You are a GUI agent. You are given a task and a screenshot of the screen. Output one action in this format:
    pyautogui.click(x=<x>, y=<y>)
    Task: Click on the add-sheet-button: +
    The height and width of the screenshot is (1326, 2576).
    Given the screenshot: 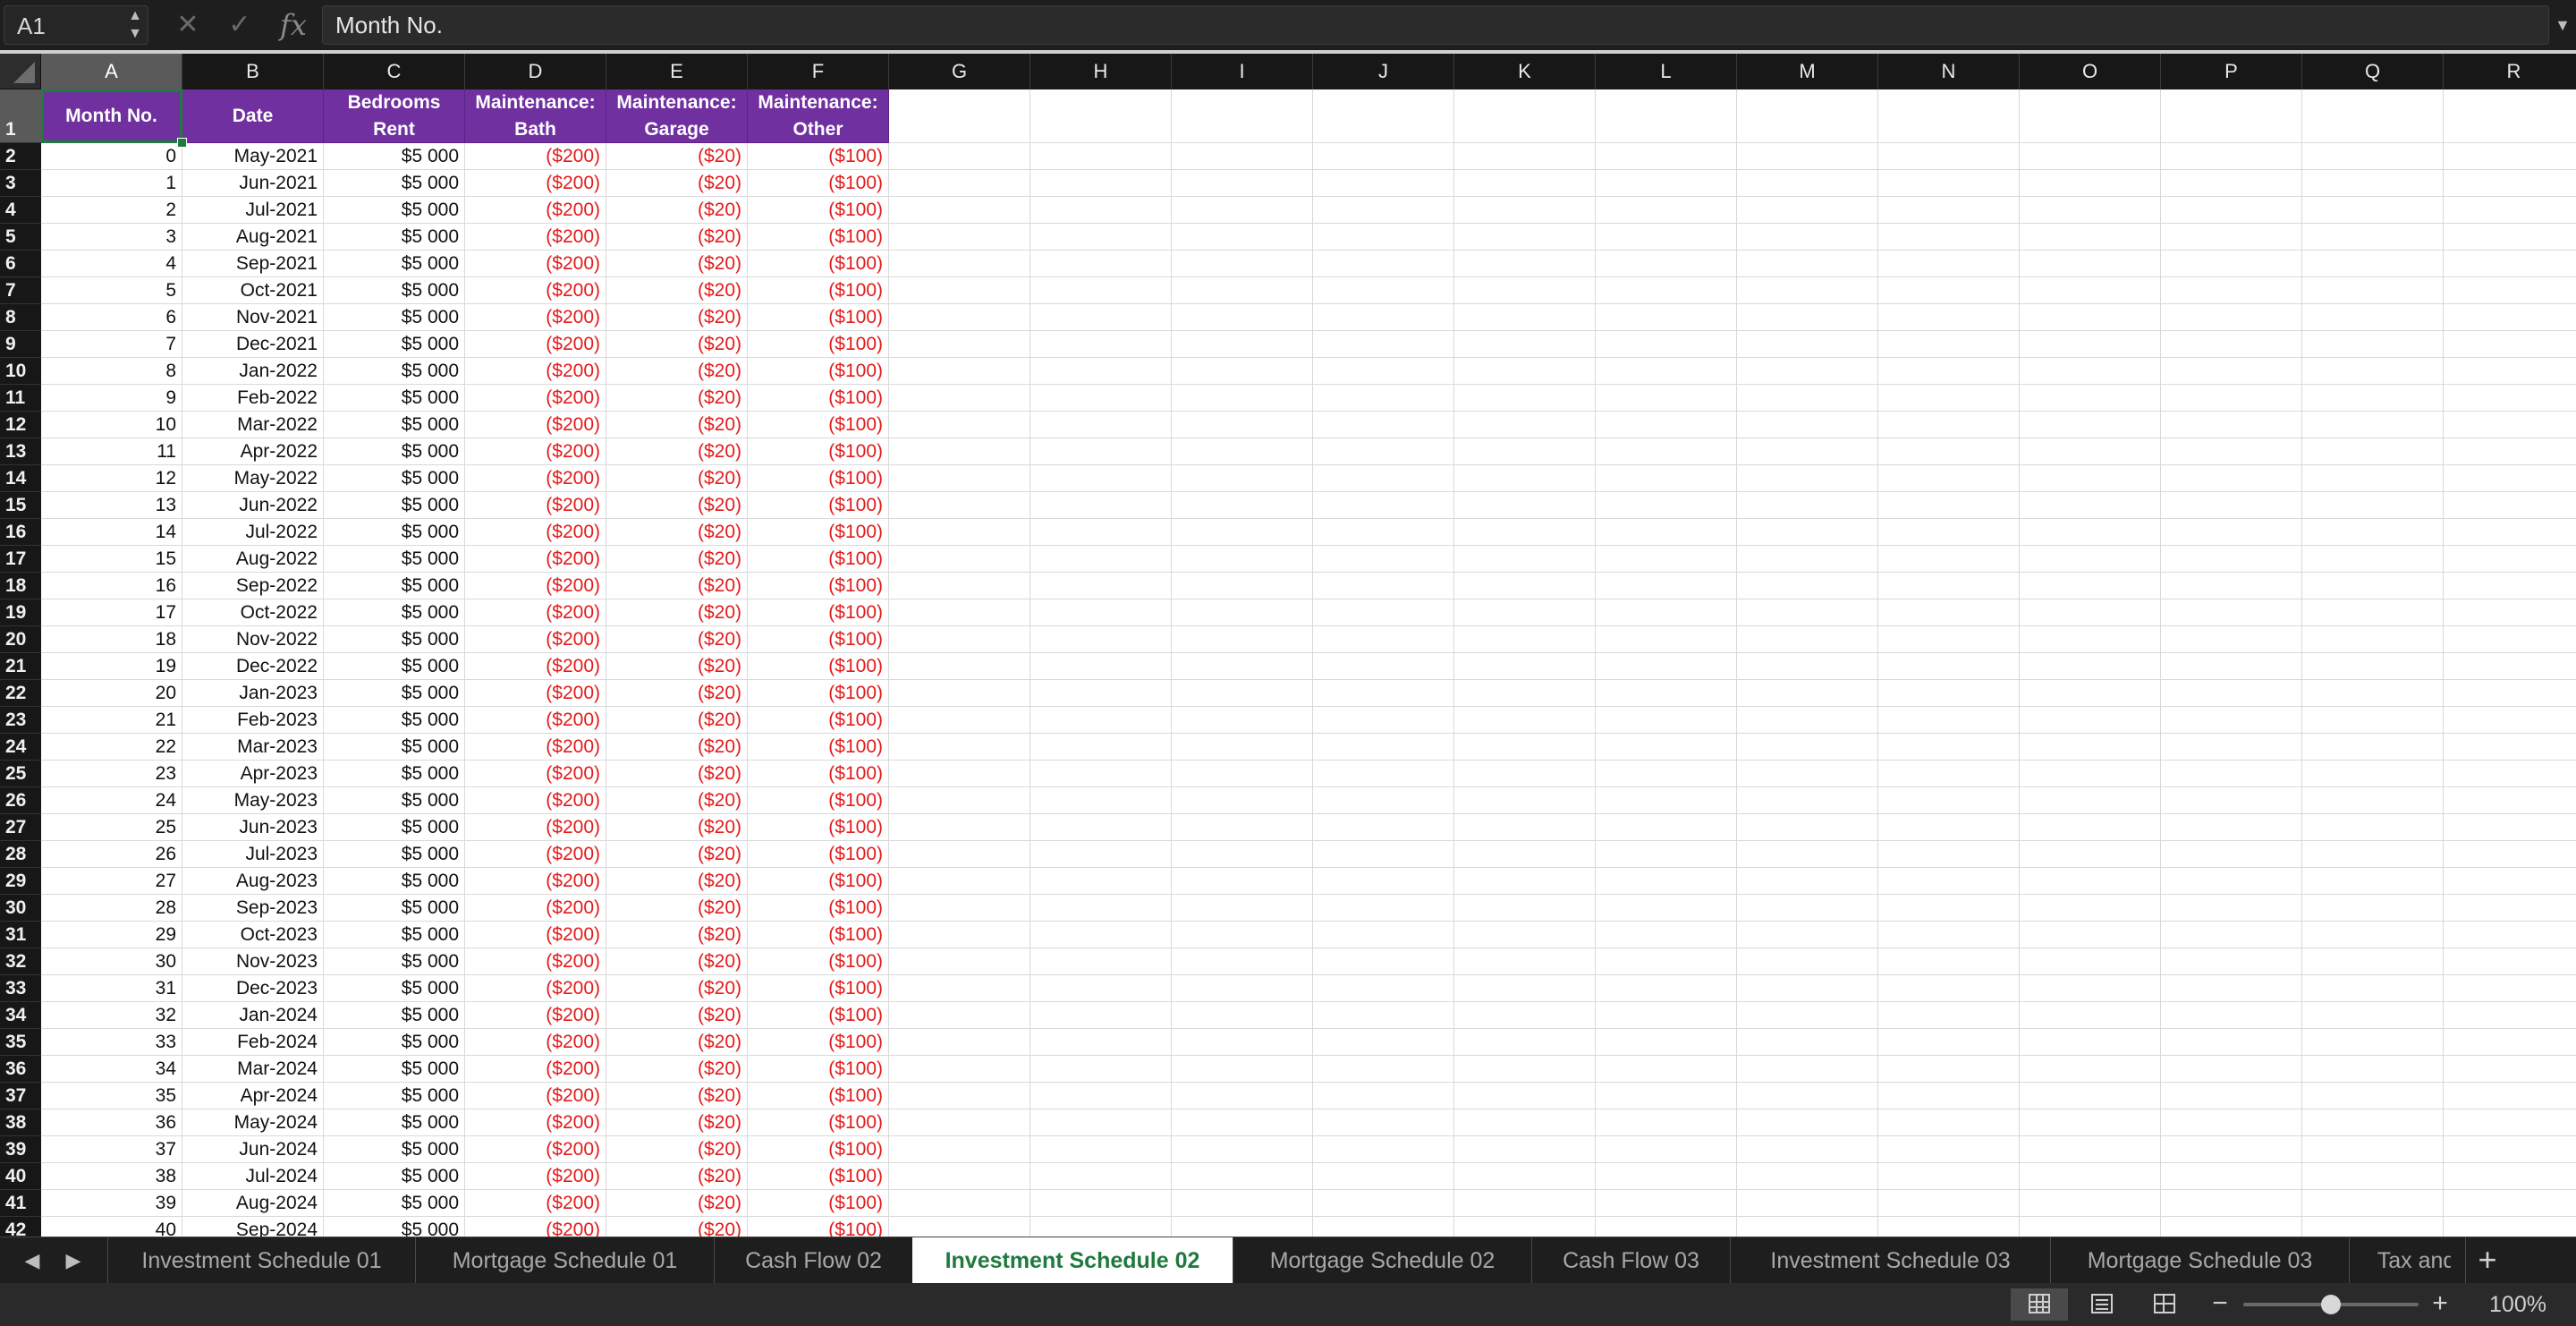 What is the action you would take?
    pyautogui.click(x=2487, y=1260)
    